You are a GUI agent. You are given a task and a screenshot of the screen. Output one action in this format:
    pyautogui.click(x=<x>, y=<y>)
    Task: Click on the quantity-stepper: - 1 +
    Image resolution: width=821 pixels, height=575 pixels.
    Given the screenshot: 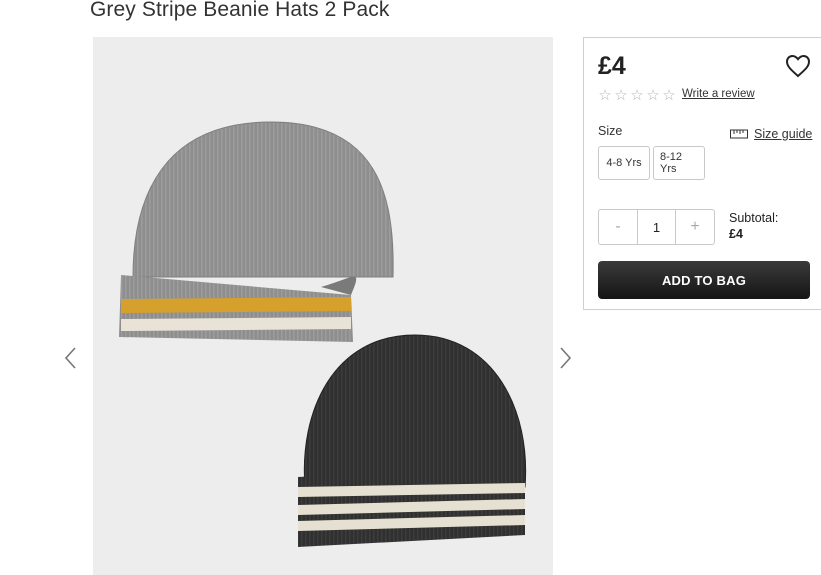 What is the action you would take?
    pyautogui.click(x=656, y=227)
    